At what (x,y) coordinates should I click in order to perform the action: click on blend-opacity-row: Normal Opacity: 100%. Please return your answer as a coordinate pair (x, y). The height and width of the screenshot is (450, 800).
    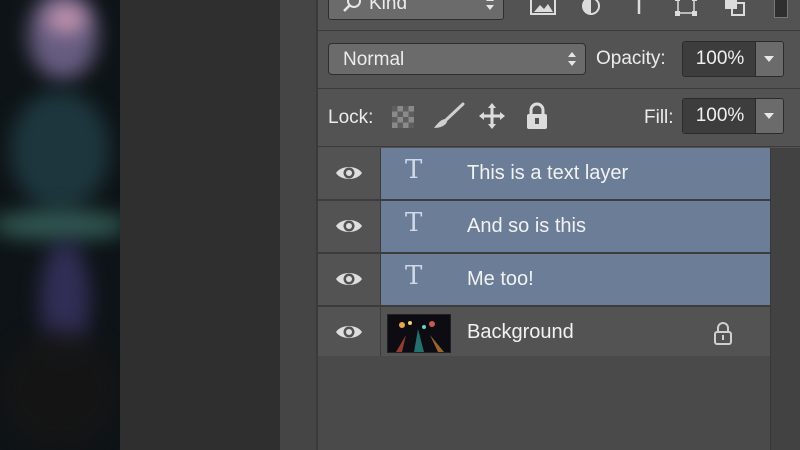
    Looking at the image, I should click on (559, 60).